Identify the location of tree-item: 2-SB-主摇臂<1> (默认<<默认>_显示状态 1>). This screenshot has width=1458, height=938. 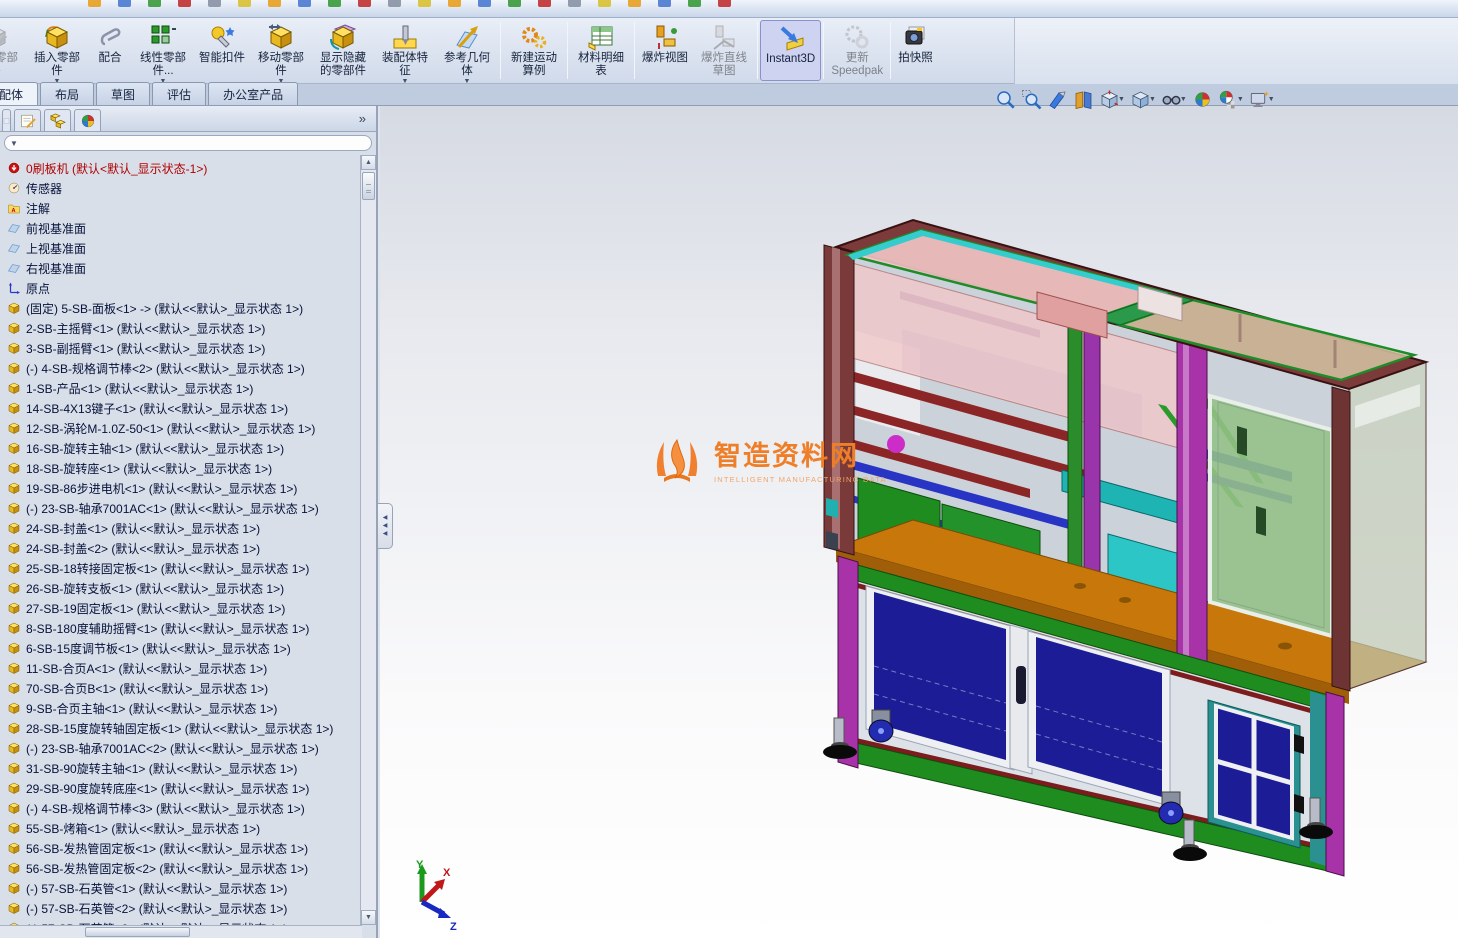
(180, 328).